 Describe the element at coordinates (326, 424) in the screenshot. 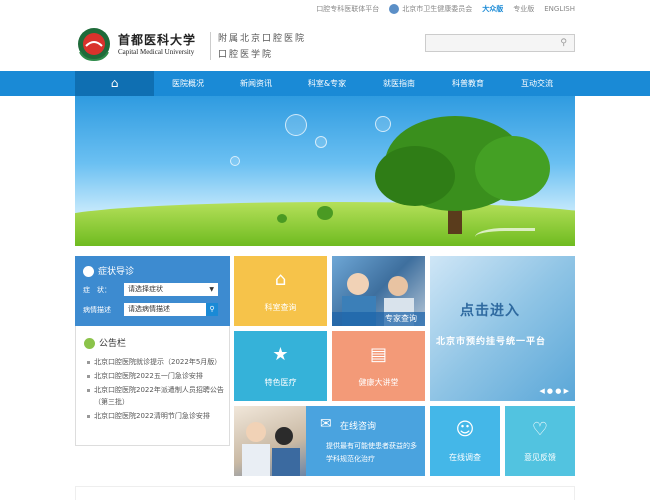

I see `chat-icon: ✉` at that location.